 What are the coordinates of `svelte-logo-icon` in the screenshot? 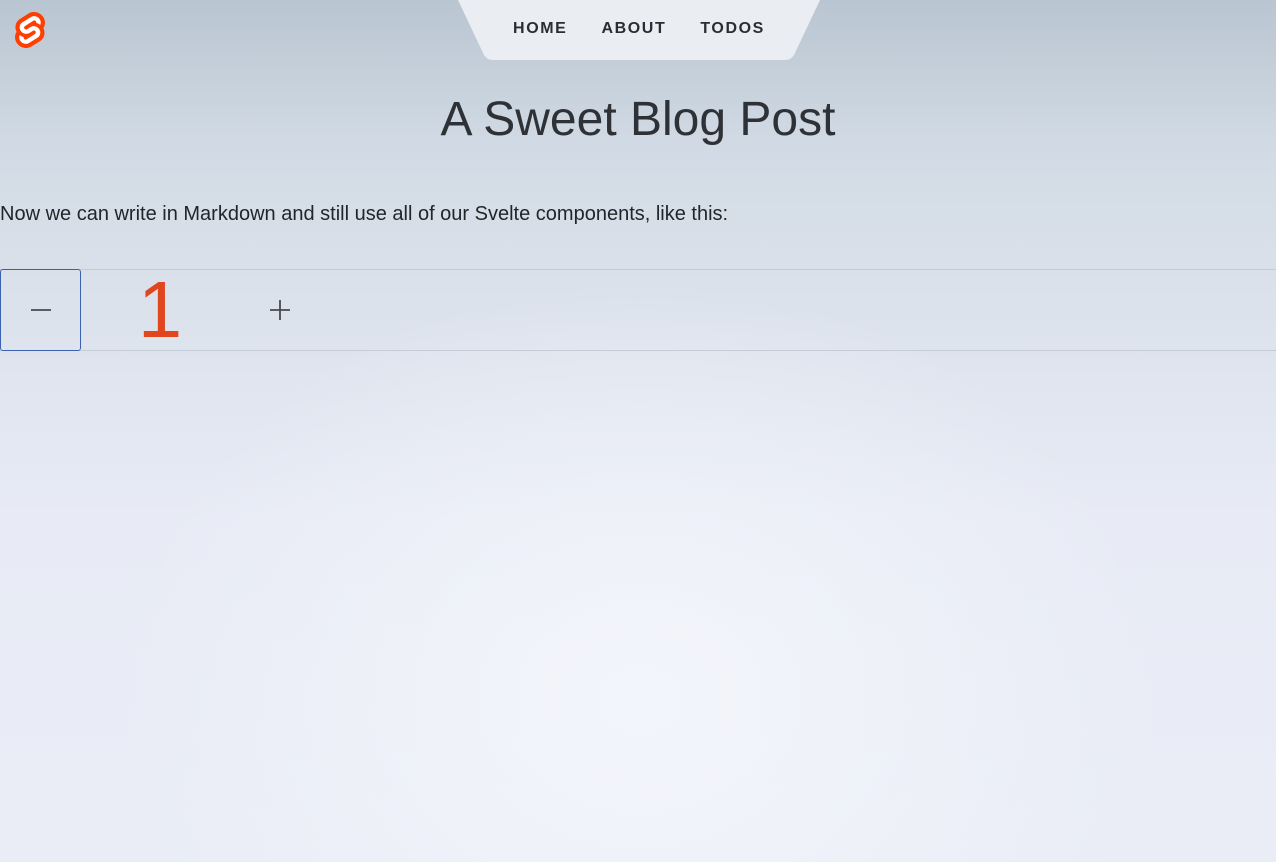 It's located at (30, 30).